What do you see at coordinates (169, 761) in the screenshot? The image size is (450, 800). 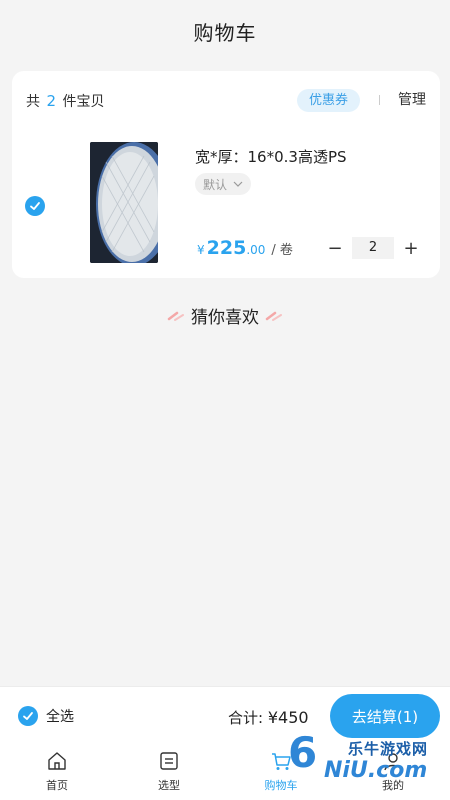 I see `list-icon` at bounding box center [169, 761].